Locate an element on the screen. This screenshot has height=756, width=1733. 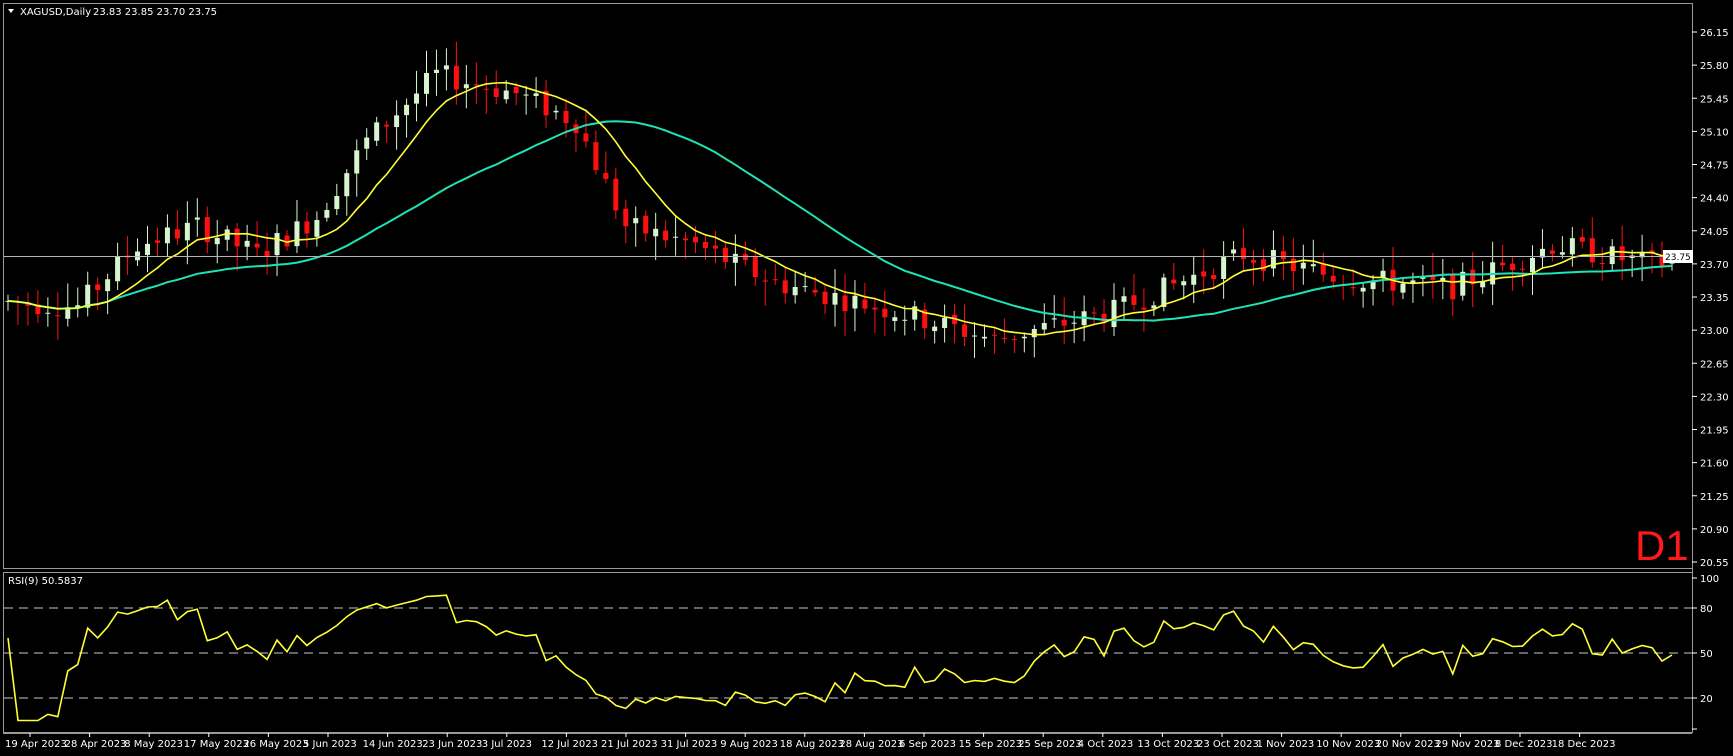
date-tick-label: 8 May 2023 is located at coordinates (153, 744).